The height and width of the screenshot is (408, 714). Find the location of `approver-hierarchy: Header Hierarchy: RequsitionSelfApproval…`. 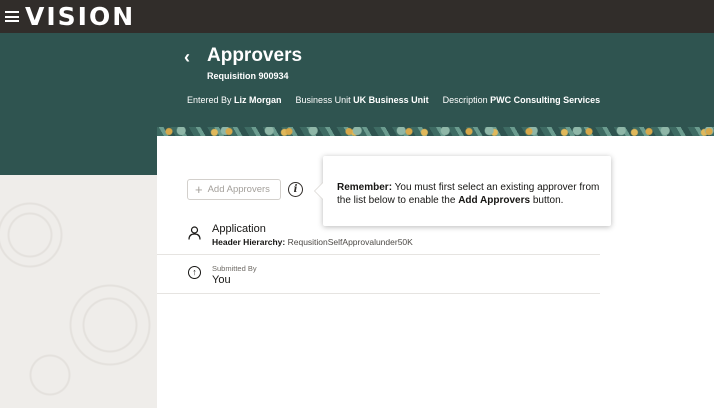

approver-hierarchy: Header Hierarchy: RequsitionSelfApproval… is located at coordinates (312, 242).